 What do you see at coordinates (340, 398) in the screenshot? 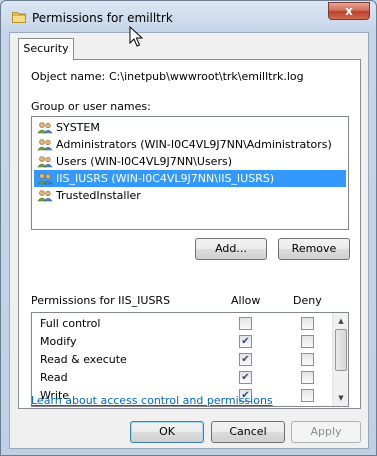
I see `scroll-down-icon: ▼` at bounding box center [340, 398].